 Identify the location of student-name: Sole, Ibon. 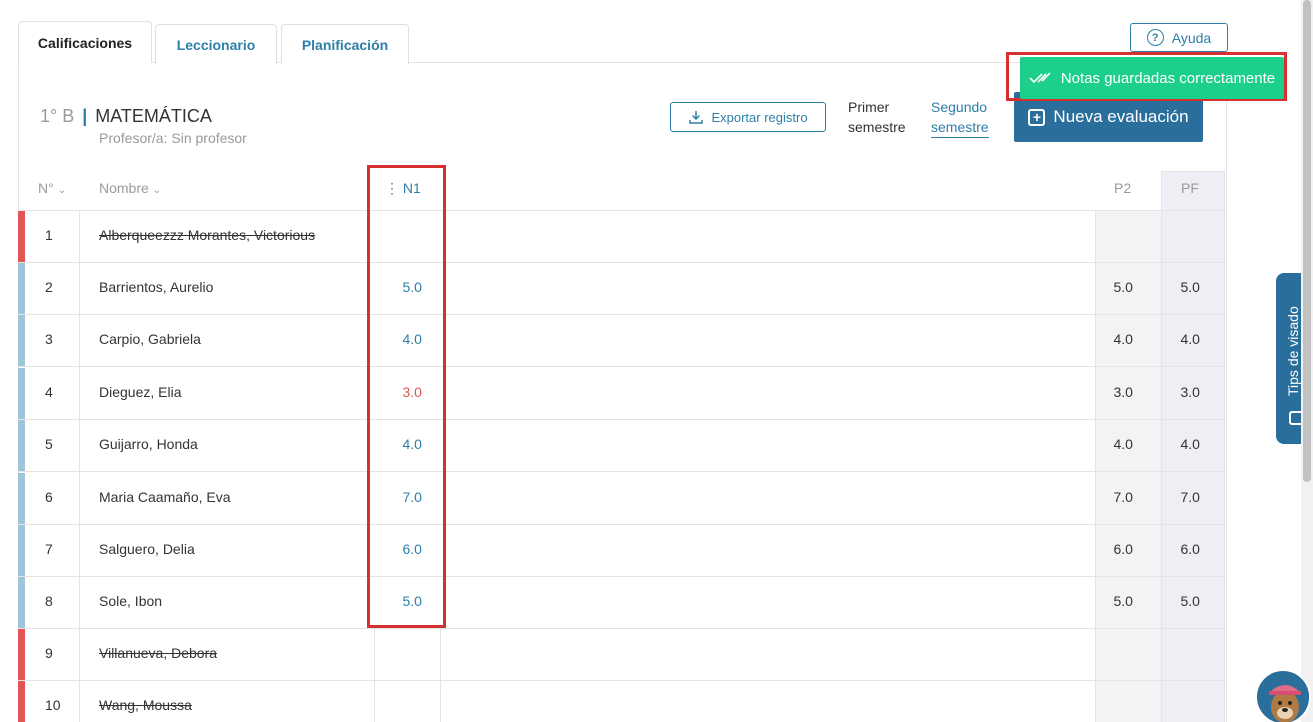
(130, 601).